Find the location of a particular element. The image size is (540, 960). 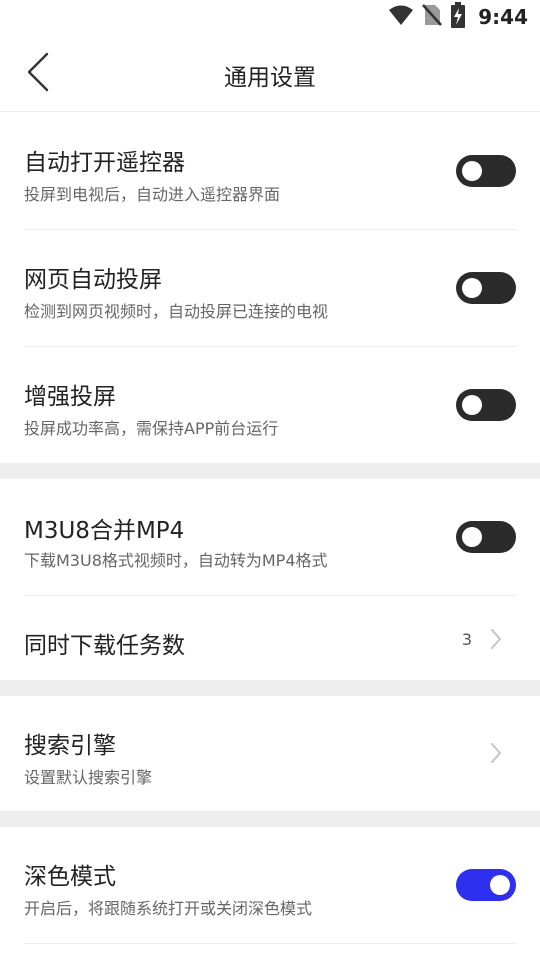

no-sim-icon is located at coordinates (432, 17).